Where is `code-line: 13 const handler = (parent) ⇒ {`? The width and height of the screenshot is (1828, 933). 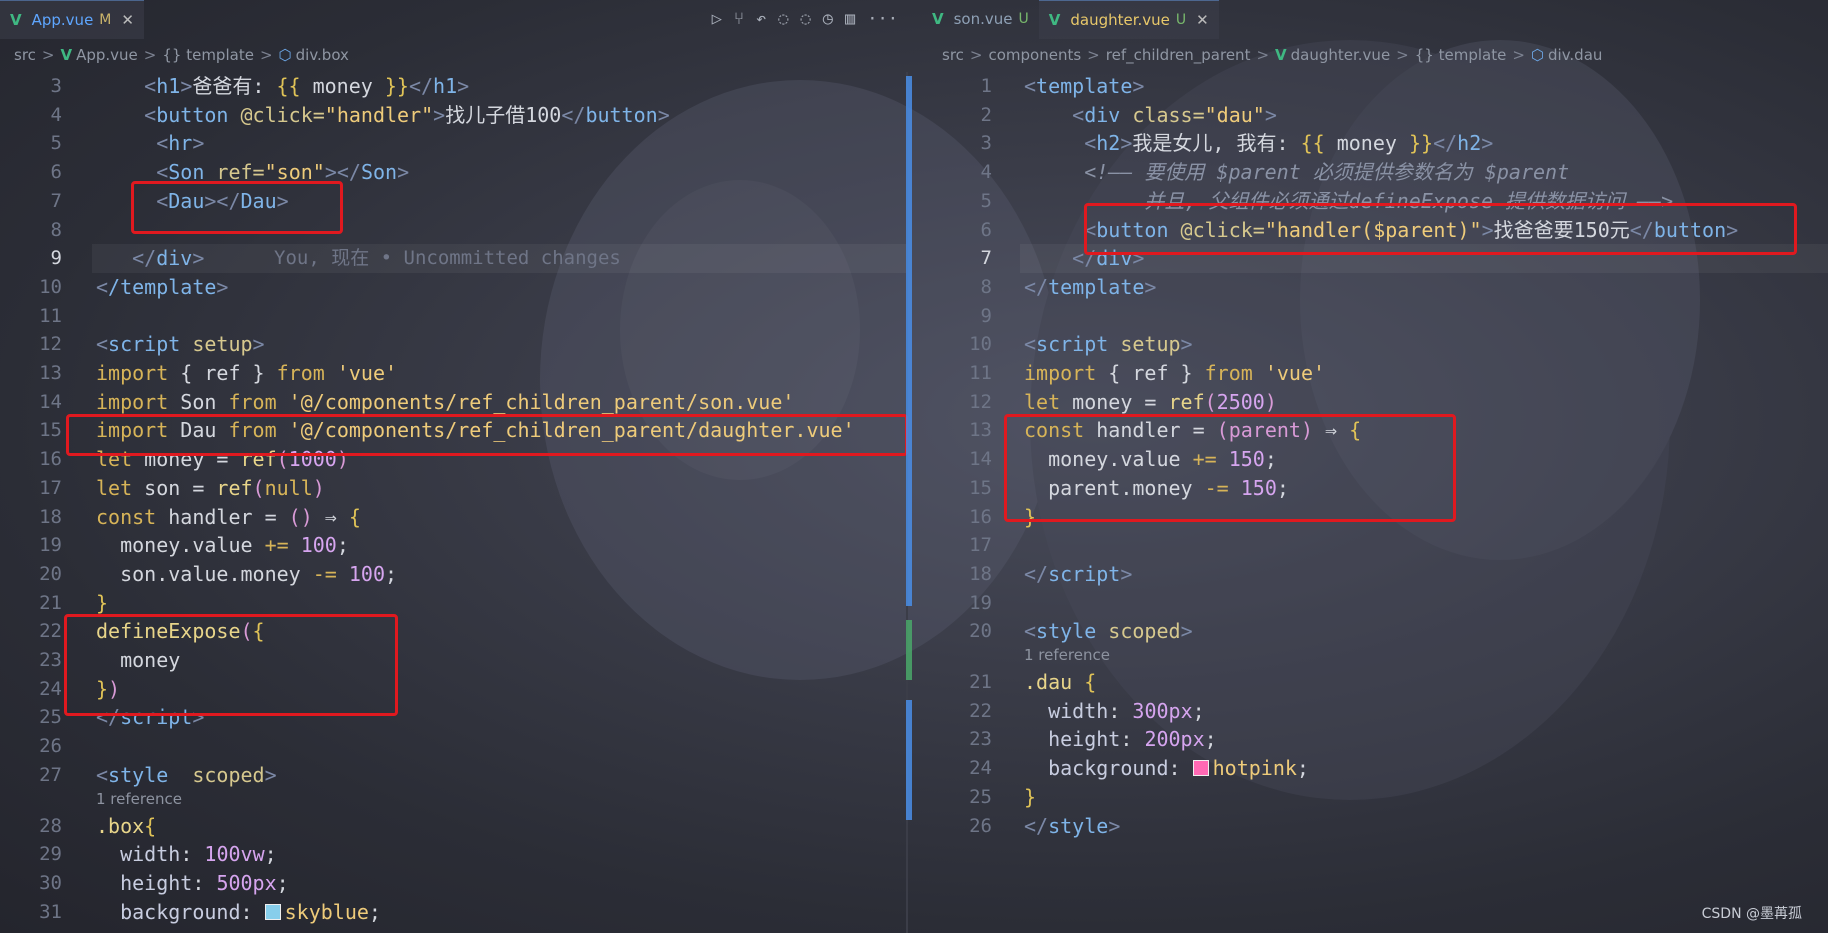
code-line: 13 const handler = (parent) ⇒ { is located at coordinates (1375, 430).